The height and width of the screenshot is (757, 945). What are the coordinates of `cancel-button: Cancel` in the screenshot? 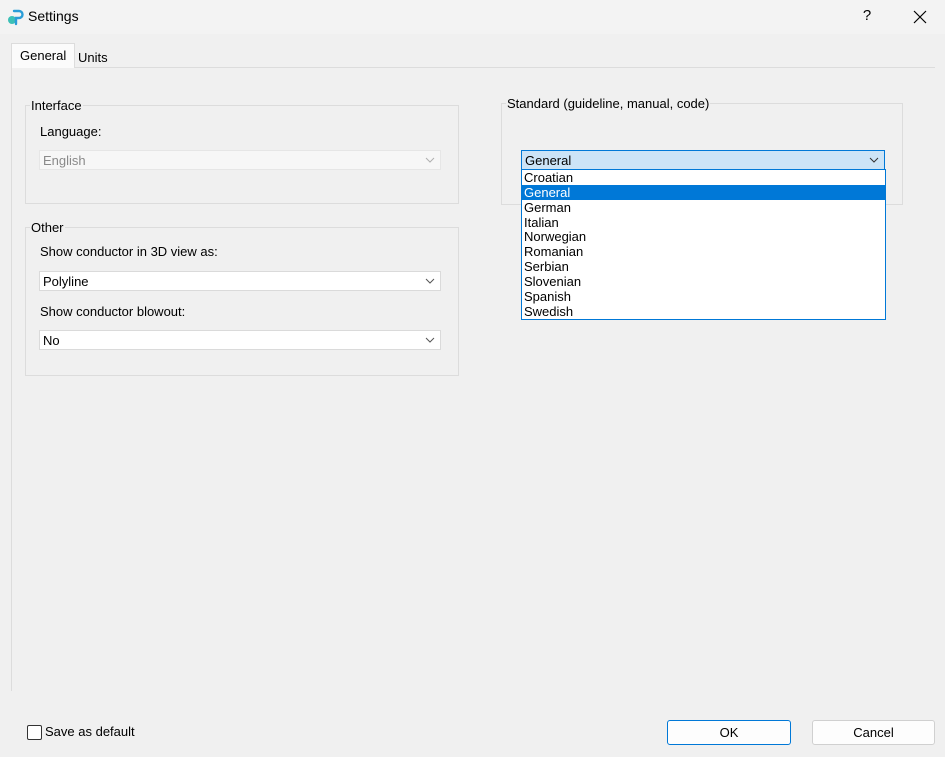 It's located at (873, 732).